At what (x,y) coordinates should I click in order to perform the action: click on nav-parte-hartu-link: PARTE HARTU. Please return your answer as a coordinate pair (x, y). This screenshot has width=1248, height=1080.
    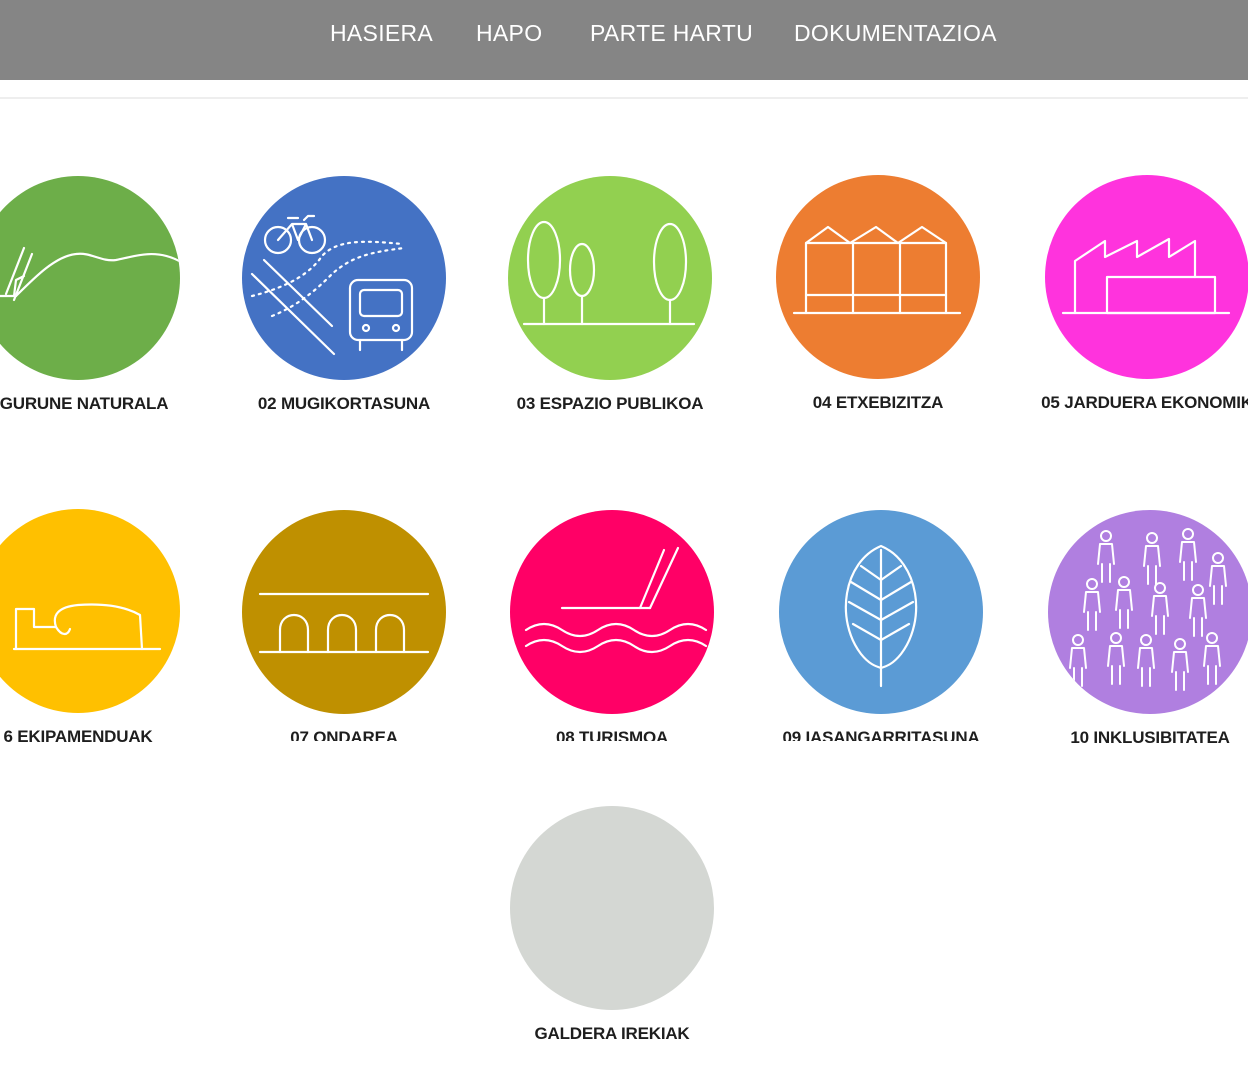
    Looking at the image, I should click on (671, 33).